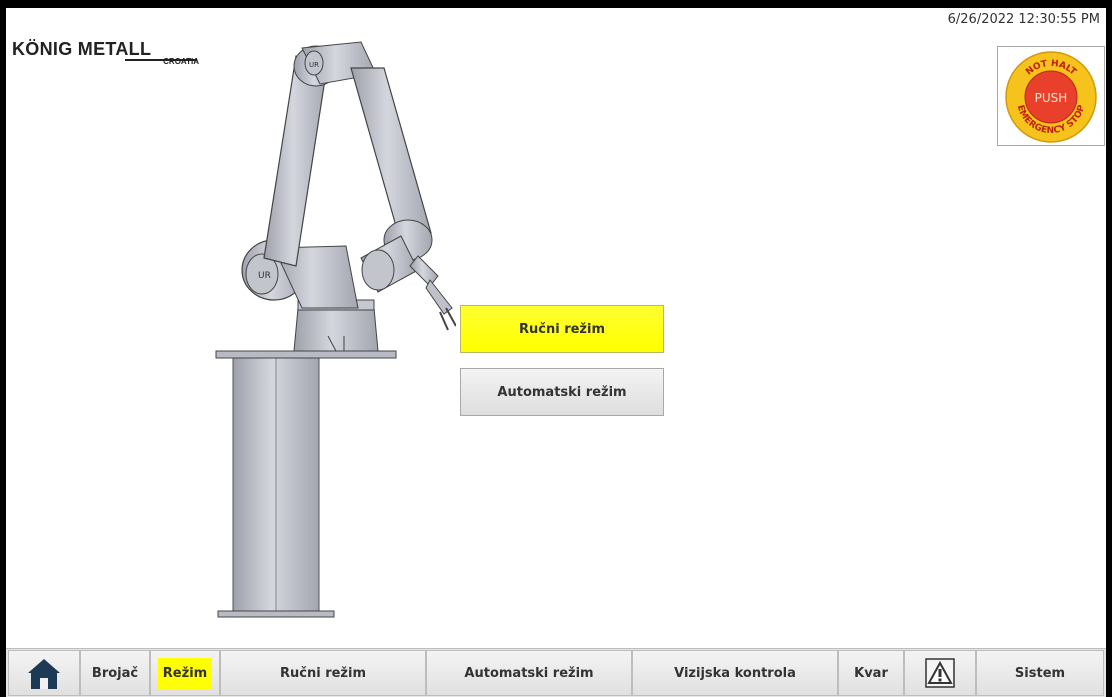  I want to click on automatic-mode-label: Automatski režim, so click(562, 392).